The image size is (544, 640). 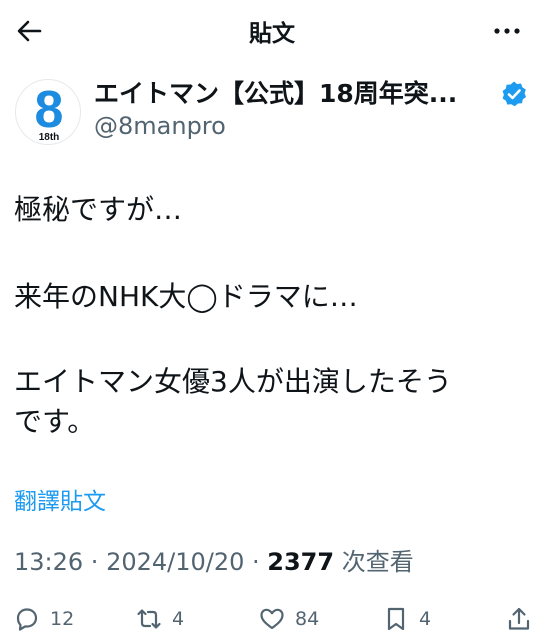 What do you see at coordinates (396, 619) in the screenshot?
I see `bookmark-icon` at bounding box center [396, 619].